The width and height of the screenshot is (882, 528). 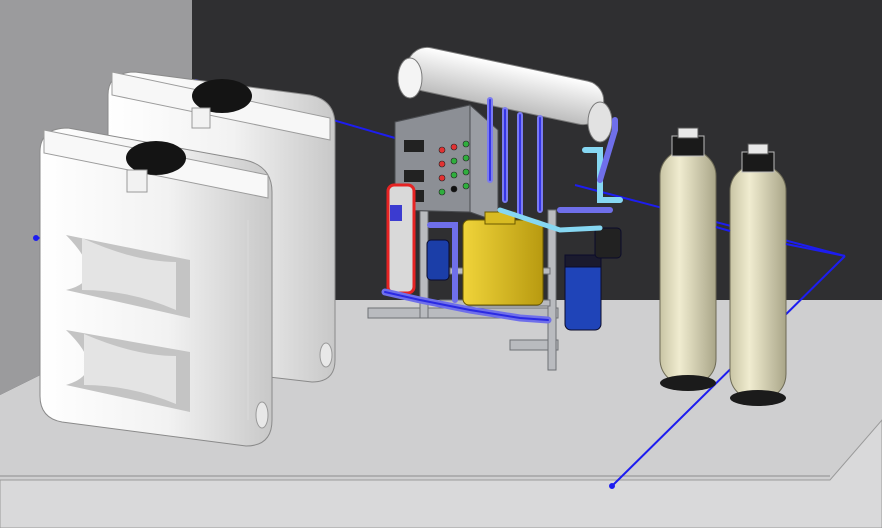 What do you see at coordinates (401, 239) in the screenshot?
I see `red-filter-housing` at bounding box center [401, 239].